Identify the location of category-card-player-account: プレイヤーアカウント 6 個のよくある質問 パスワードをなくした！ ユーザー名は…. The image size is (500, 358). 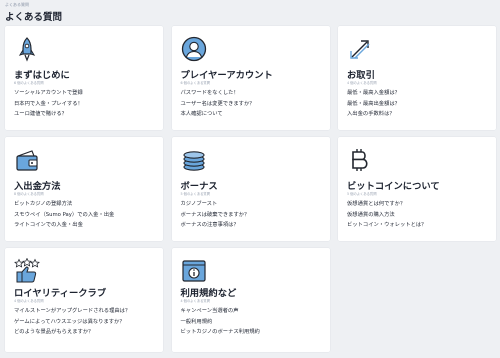
(250, 78).